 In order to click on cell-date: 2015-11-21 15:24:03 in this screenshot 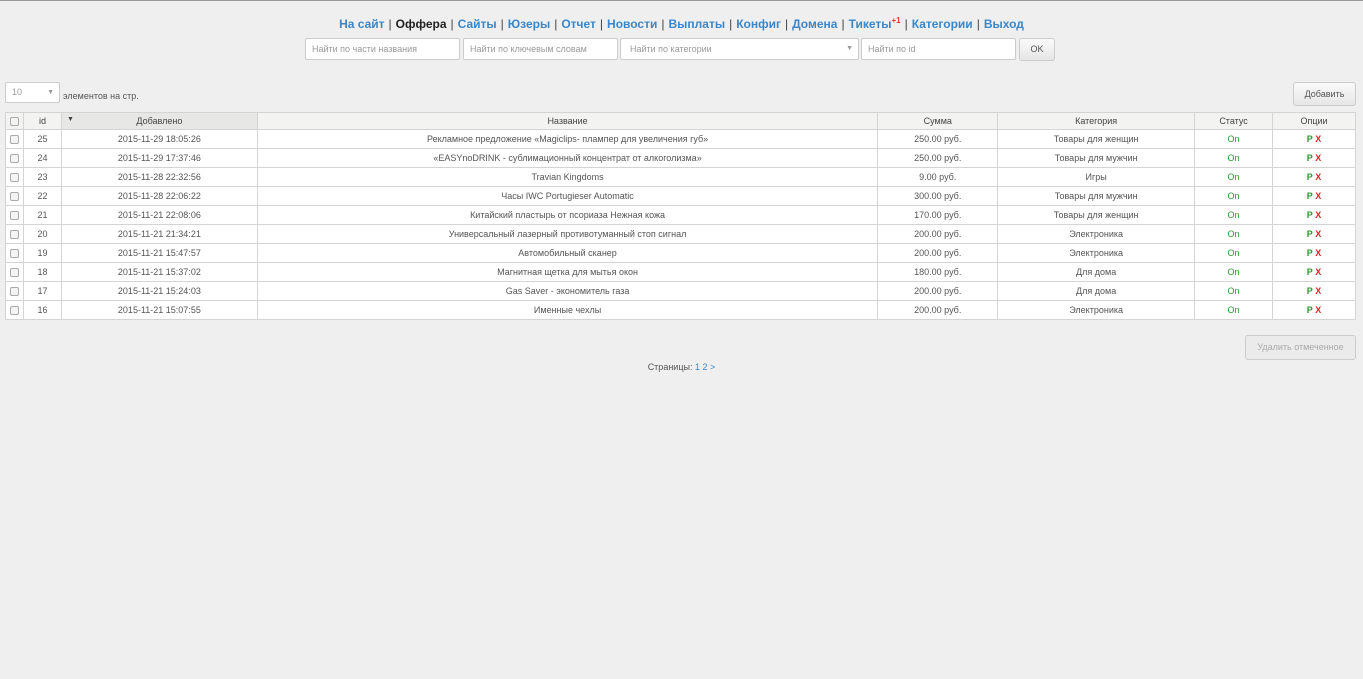, I will do `click(159, 291)`.